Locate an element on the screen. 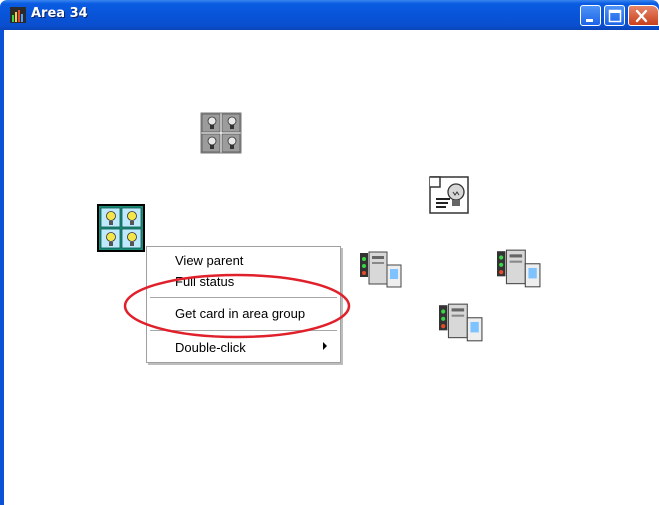  highlight-ellipse is located at coordinates (237, 306).